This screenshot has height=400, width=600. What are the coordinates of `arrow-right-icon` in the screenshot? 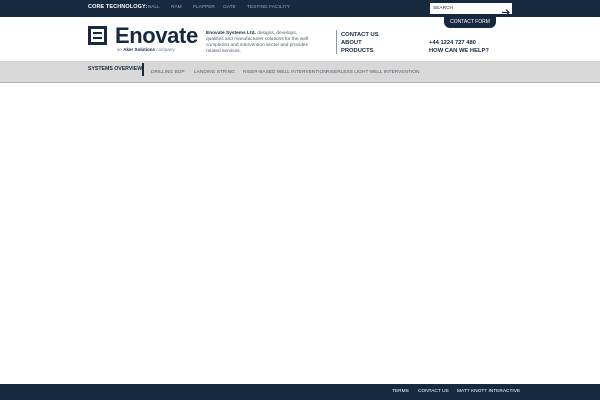 It's located at (506, 12).